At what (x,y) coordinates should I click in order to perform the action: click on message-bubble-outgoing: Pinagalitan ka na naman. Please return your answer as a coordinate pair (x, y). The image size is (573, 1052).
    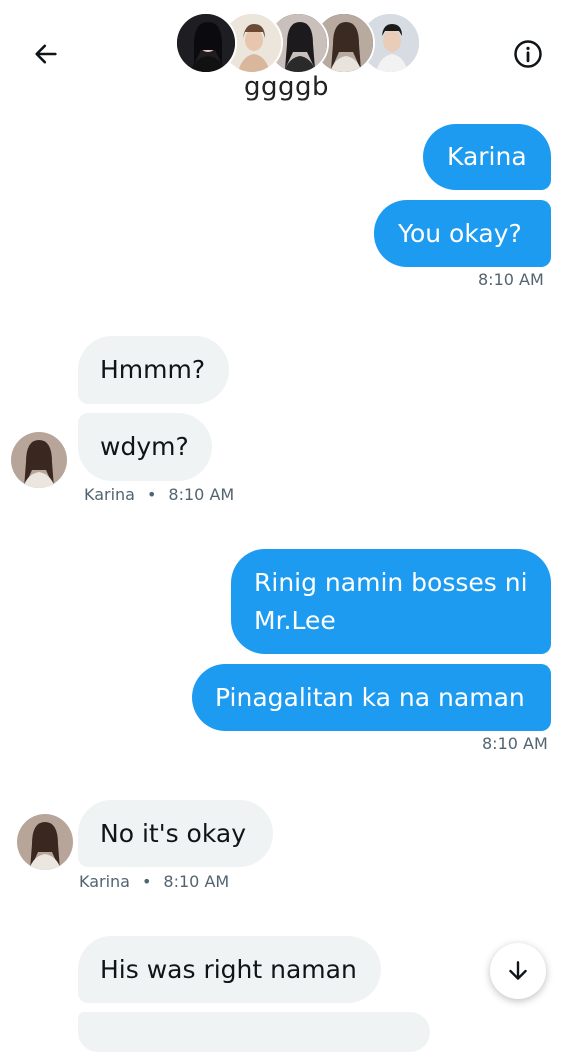
    Looking at the image, I should click on (371, 697).